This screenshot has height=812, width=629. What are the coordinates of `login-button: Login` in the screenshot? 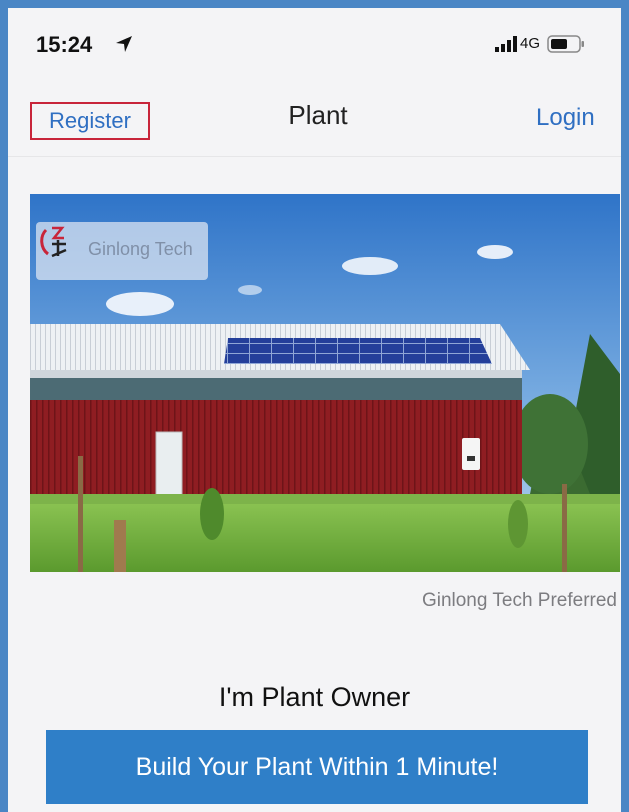 It's located at (565, 118).